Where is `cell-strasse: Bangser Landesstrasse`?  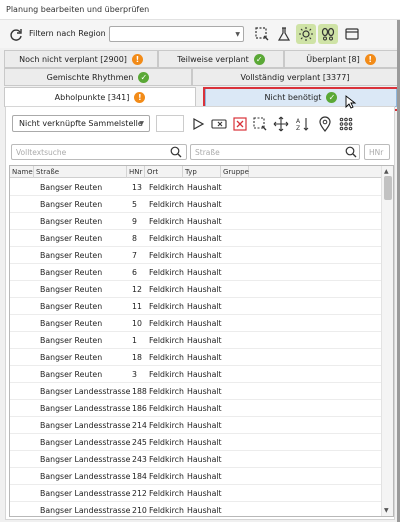 cell-strasse: Bangser Landesstrasse is located at coordinates (85, 510).